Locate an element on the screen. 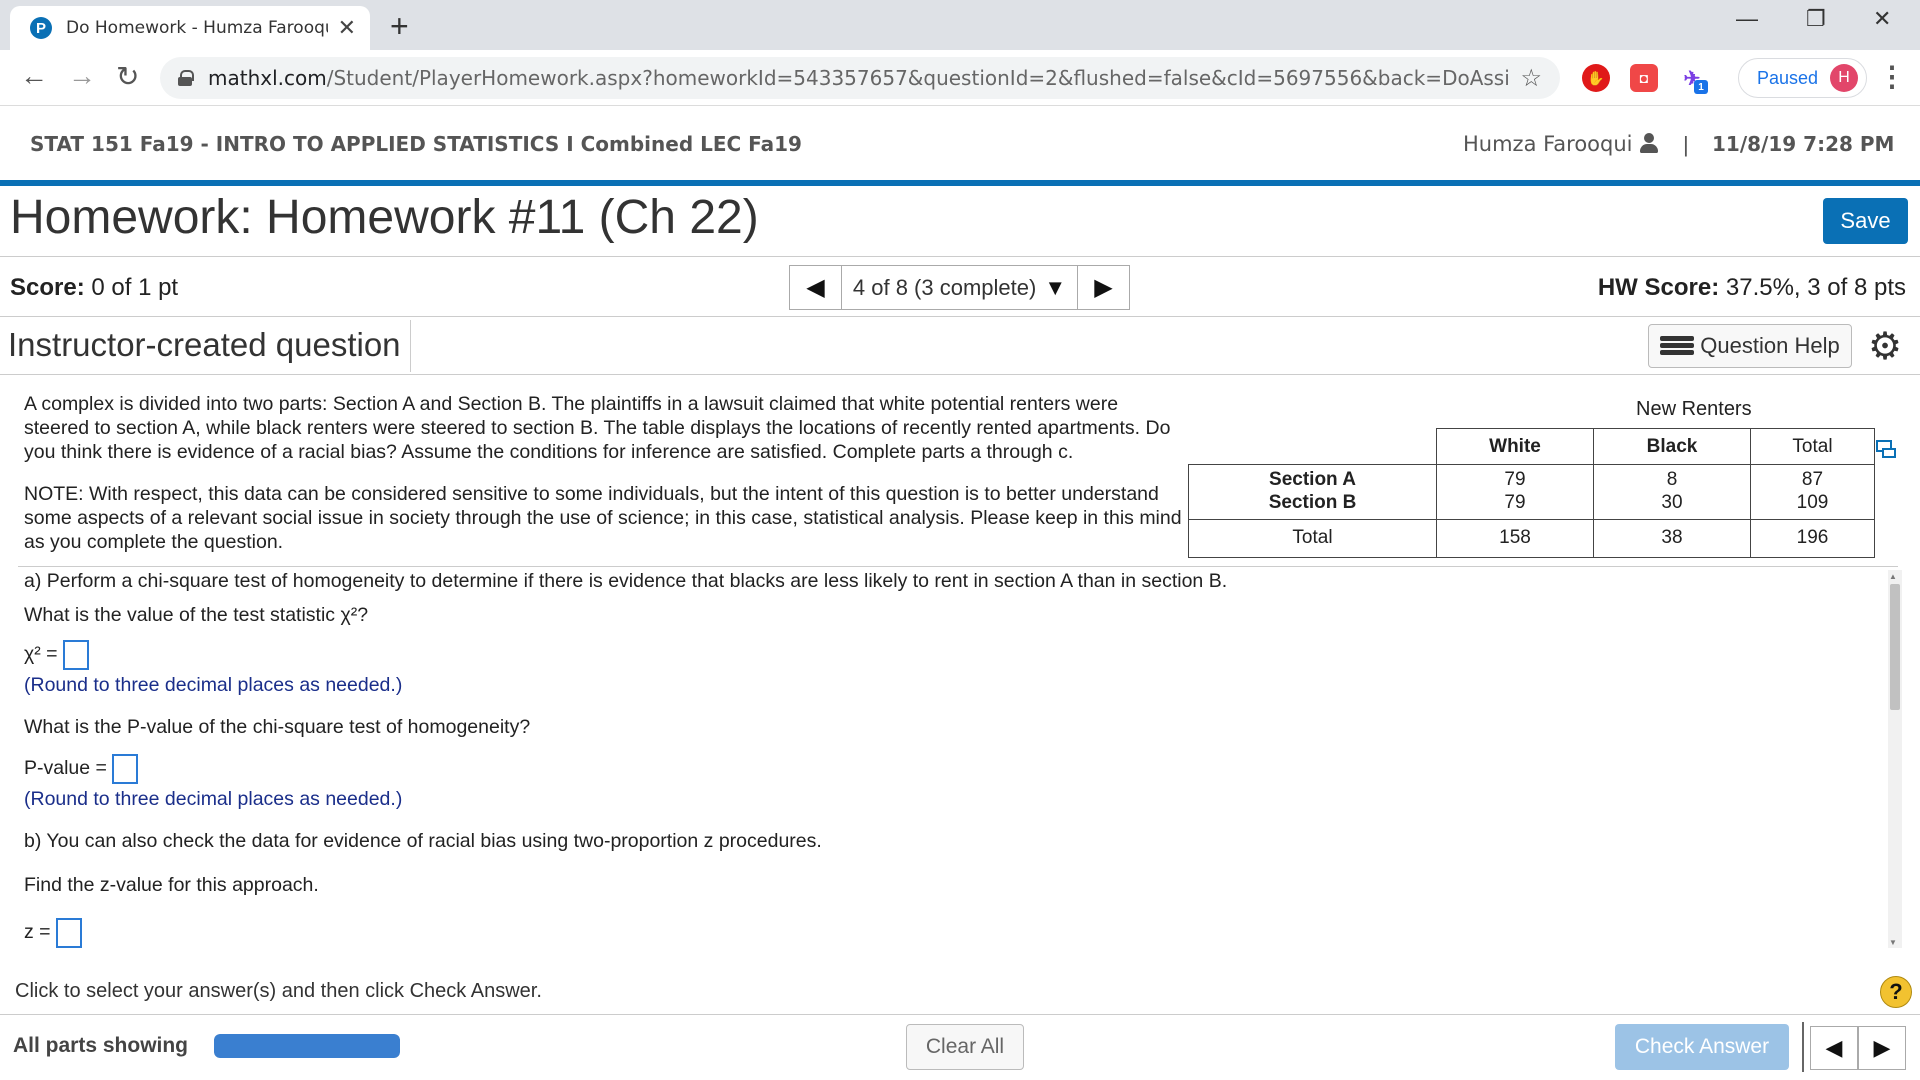 Image resolution: width=1920 pixels, height=1080 pixels. restore-icon: ❐ is located at coordinates (1816, 19).